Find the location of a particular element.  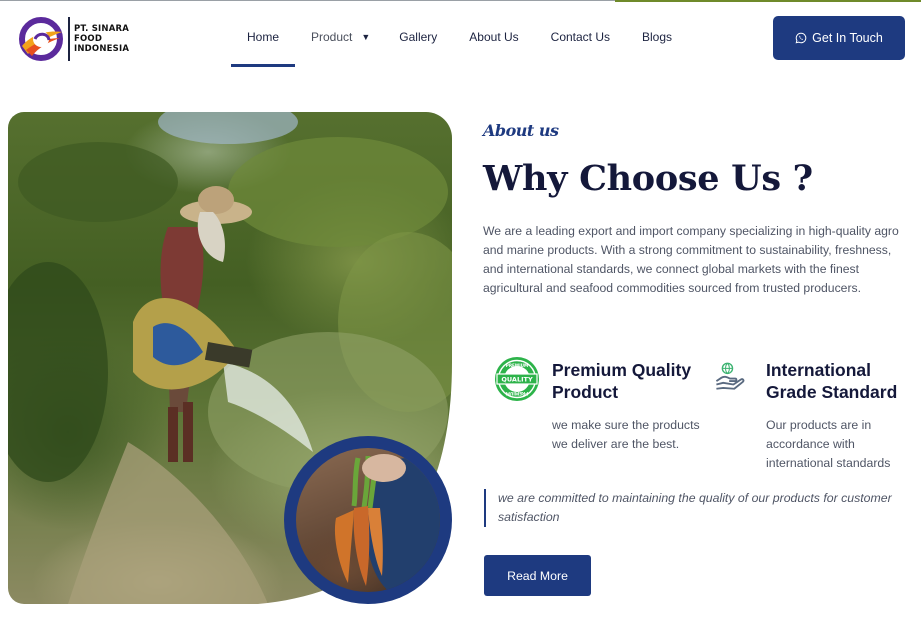

badge-bottom-text: PREMIUM is located at coordinates (517, 393).